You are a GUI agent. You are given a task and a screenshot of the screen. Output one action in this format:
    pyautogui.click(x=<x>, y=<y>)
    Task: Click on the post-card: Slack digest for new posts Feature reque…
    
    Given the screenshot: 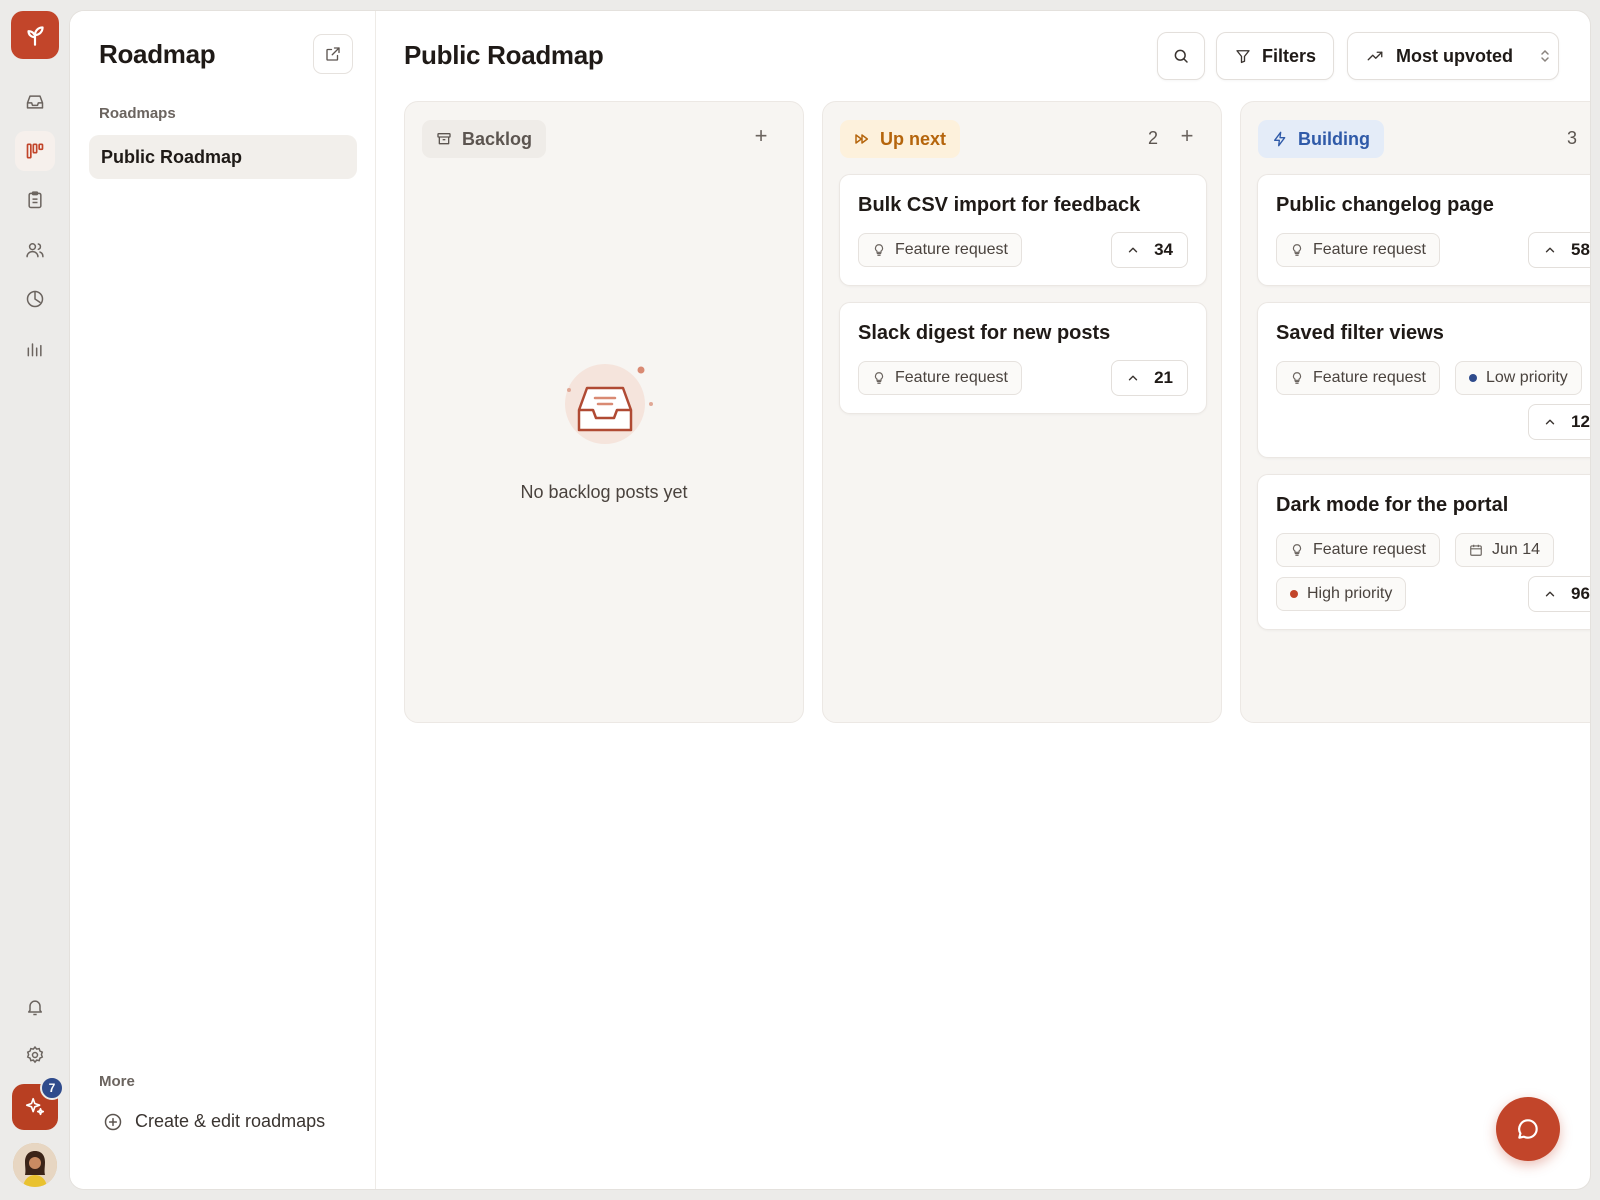 What is the action you would take?
    pyautogui.click(x=1023, y=358)
    